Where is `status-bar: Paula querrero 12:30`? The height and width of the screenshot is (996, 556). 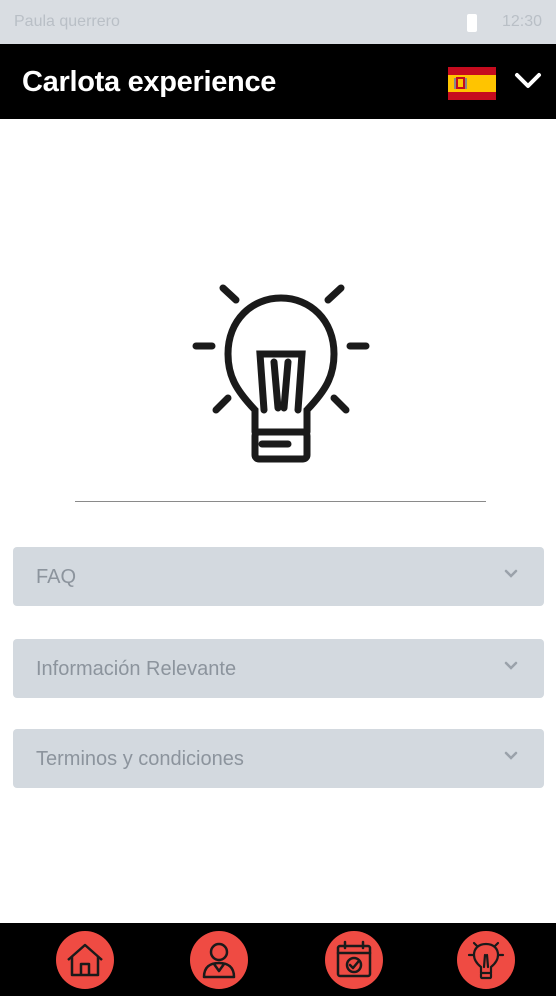 status-bar: Paula querrero 12:30 is located at coordinates (278, 22).